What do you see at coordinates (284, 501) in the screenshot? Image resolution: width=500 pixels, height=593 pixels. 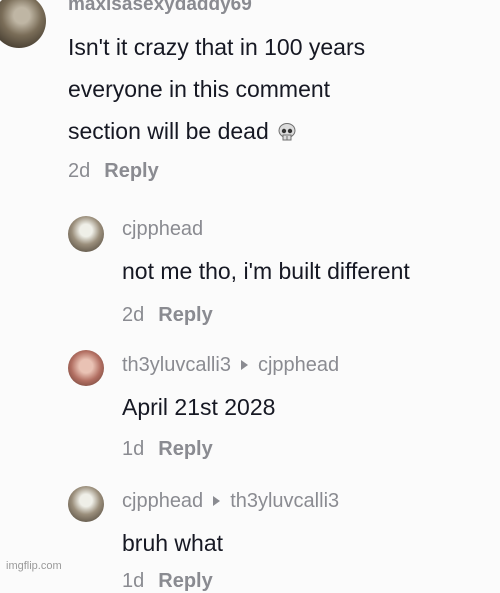 I see `reply-to-username: th3yluvcalli3` at bounding box center [284, 501].